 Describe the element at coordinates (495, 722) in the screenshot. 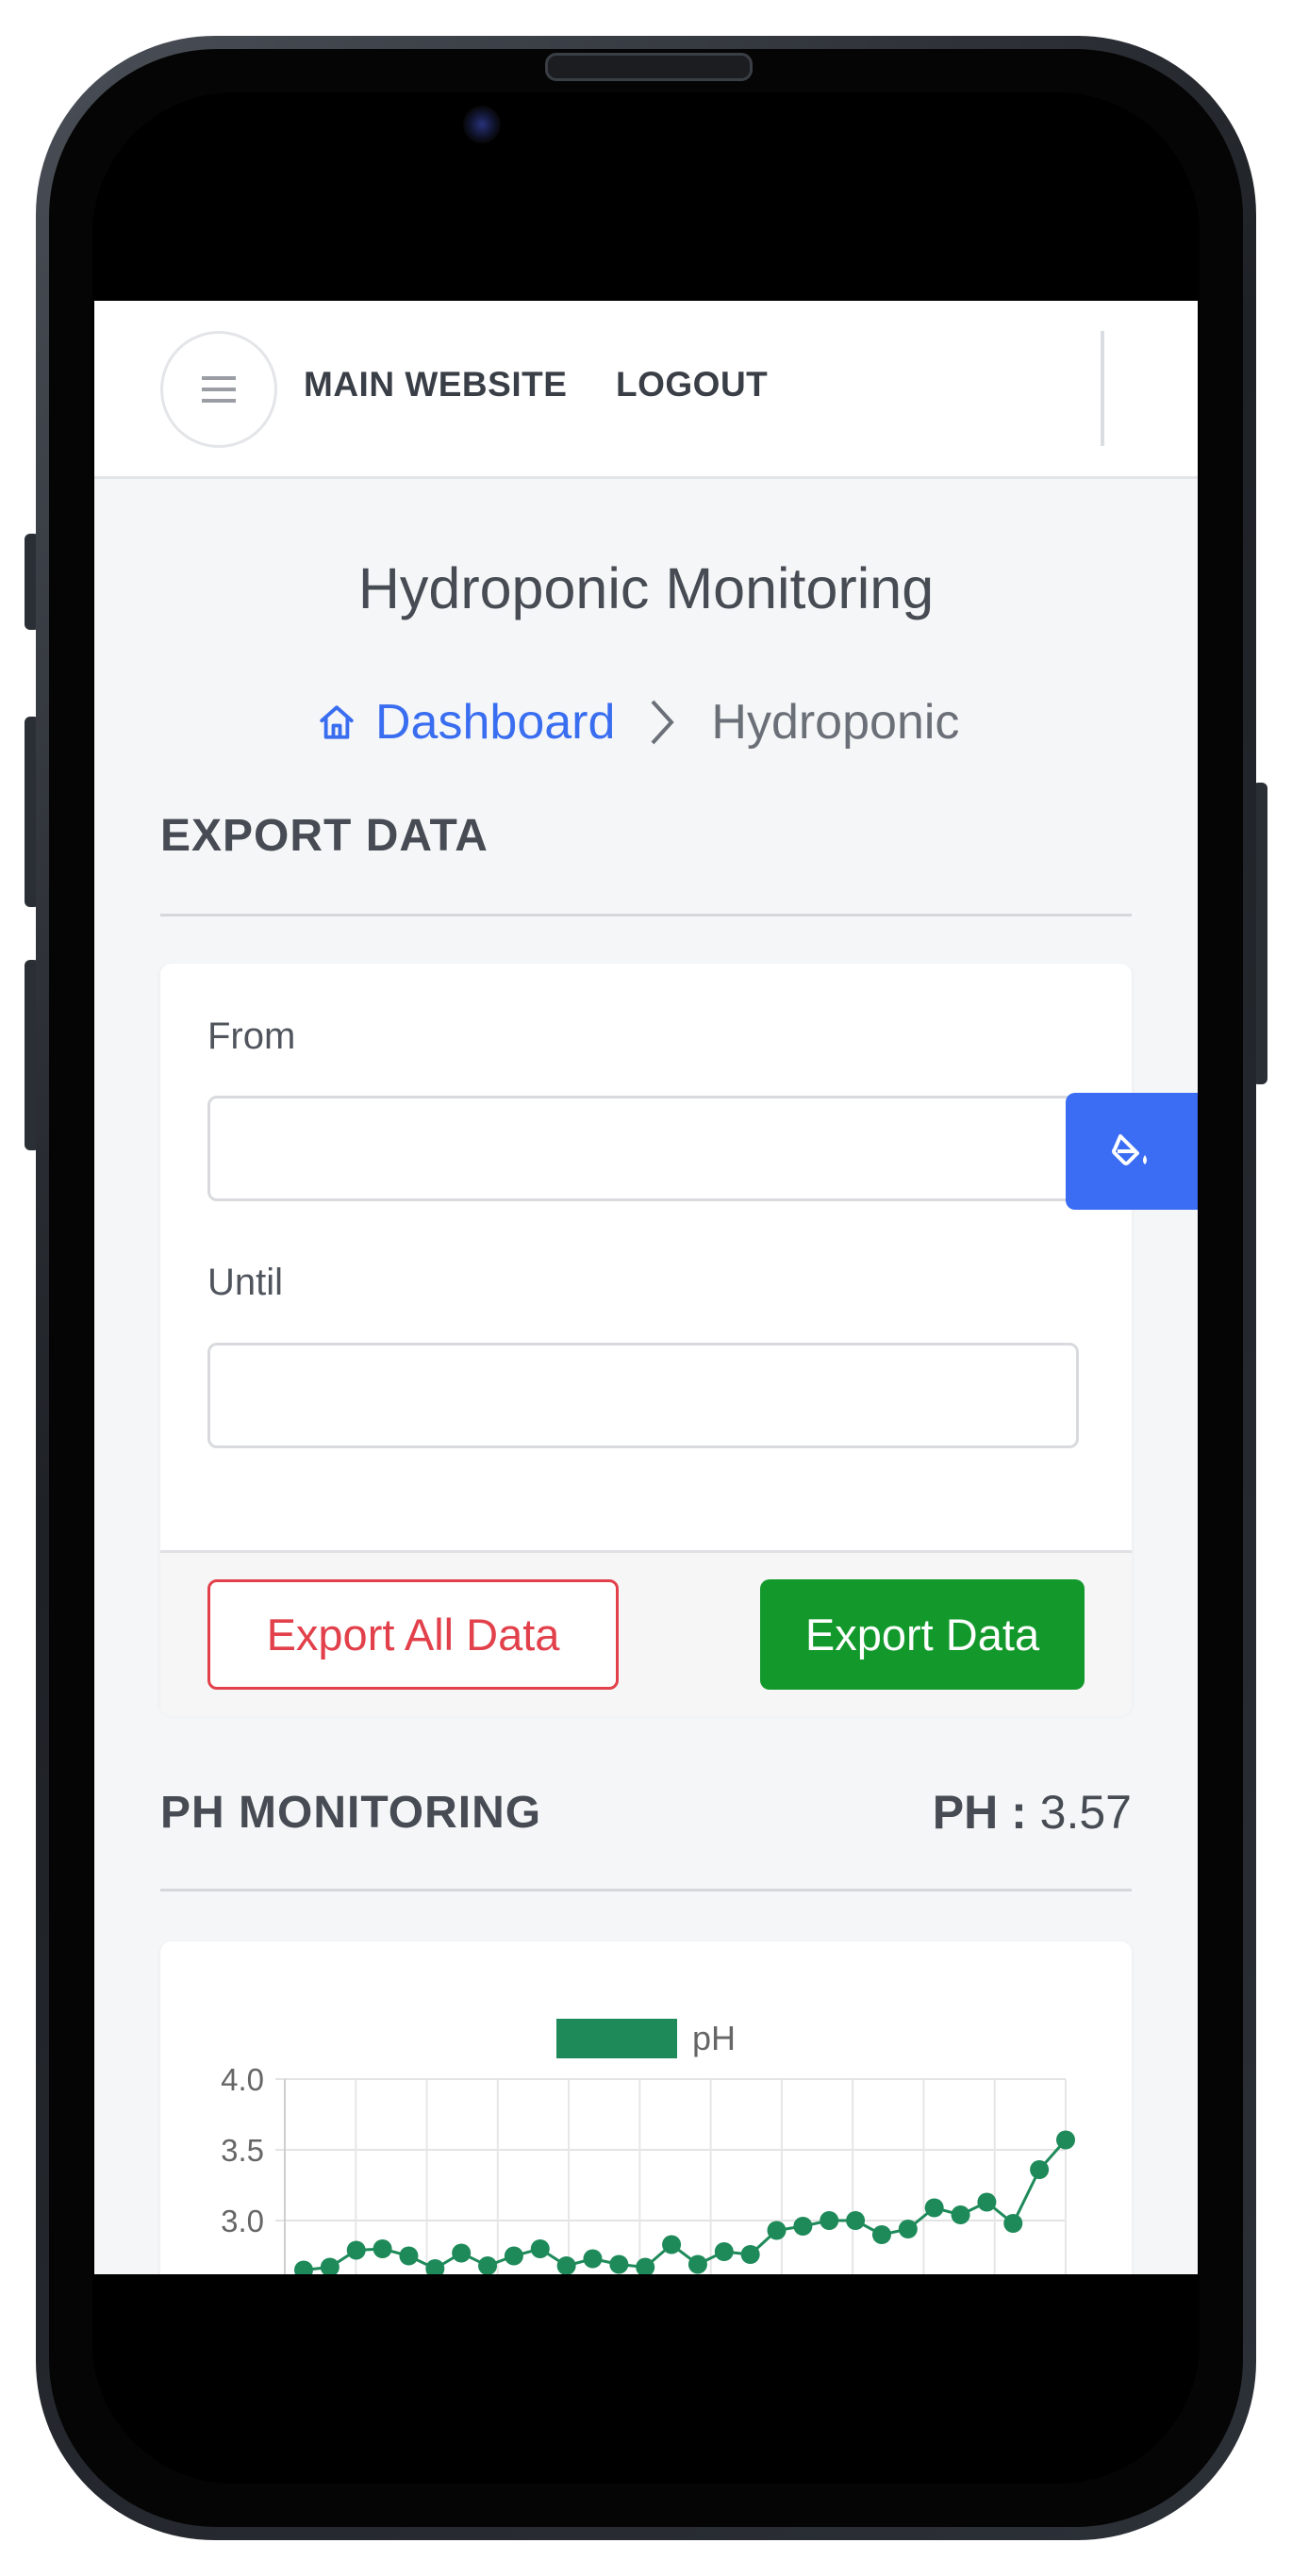

I see `breadcrumb-dashboard-label: Dashboard` at that location.